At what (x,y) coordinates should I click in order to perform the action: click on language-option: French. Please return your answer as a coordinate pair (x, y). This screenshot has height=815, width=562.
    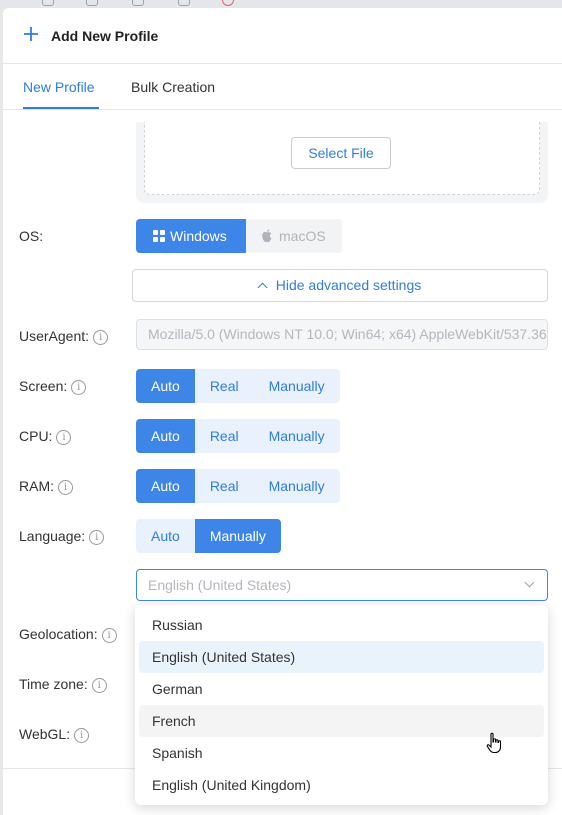
    Looking at the image, I should click on (341, 721).